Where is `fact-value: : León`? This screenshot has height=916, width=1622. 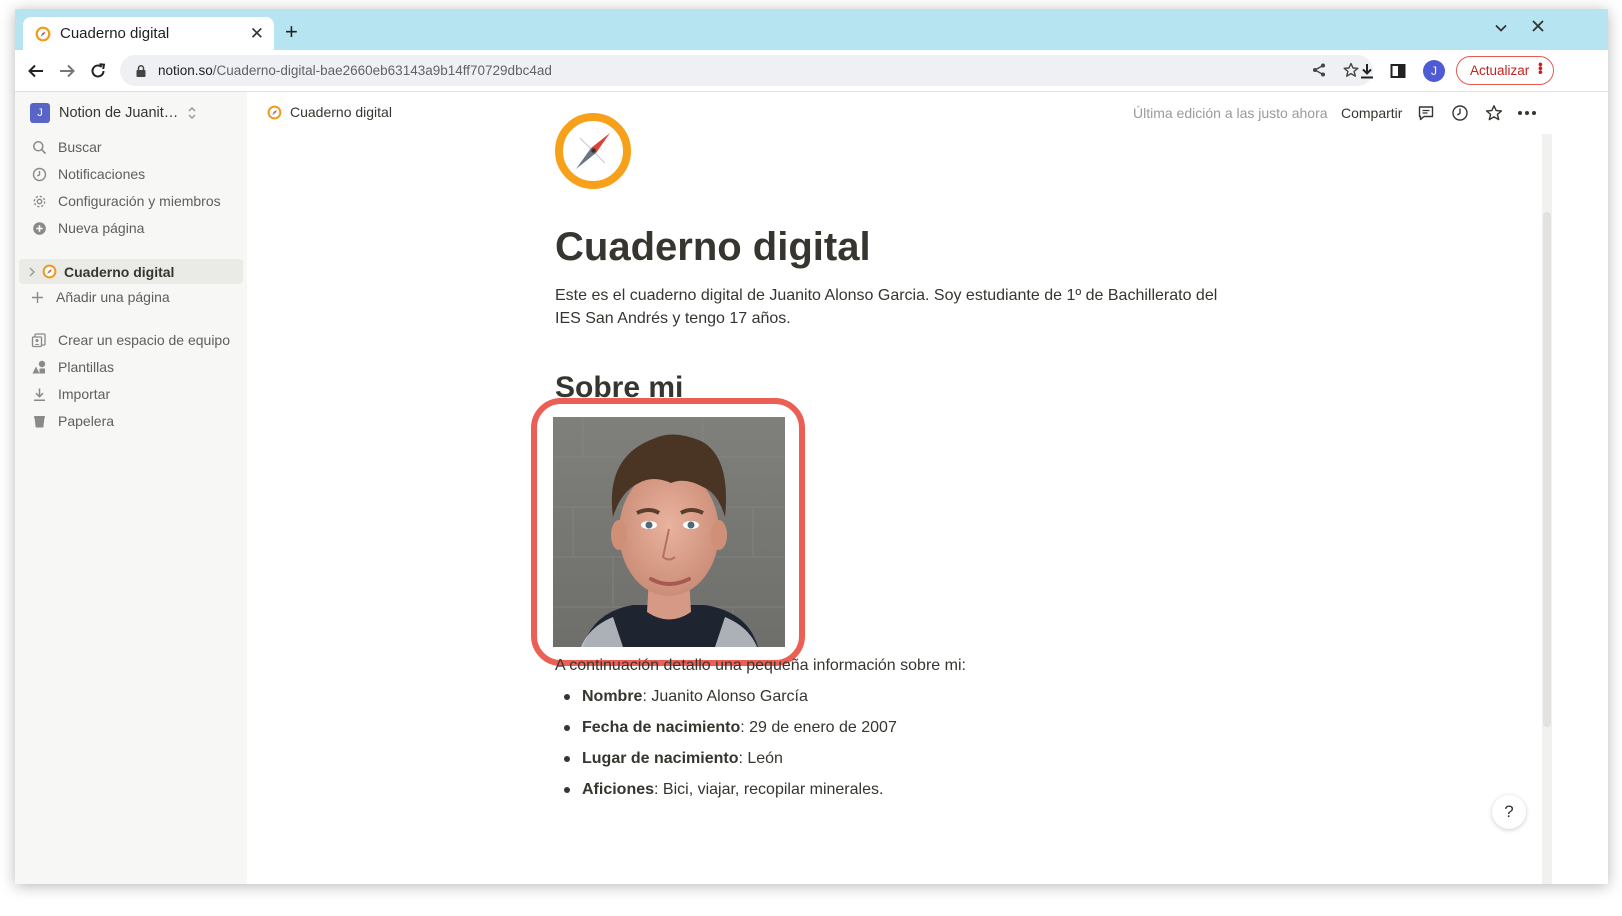 fact-value: : León is located at coordinates (760, 758).